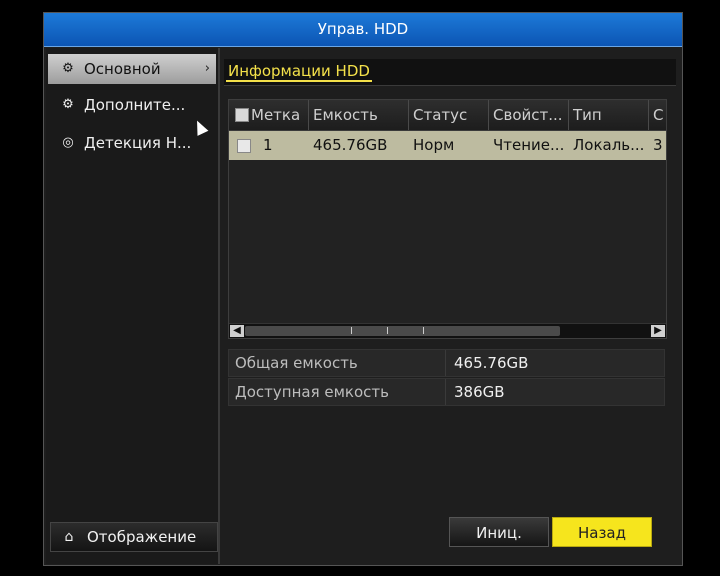  What do you see at coordinates (363, 30) in the screenshot?
I see `window-title: Управ. HDD` at bounding box center [363, 30].